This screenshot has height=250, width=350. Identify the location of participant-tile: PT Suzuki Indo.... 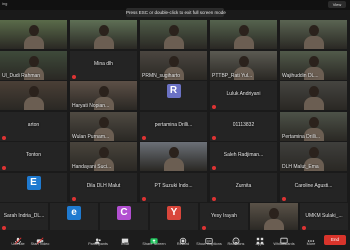
(173, 187).